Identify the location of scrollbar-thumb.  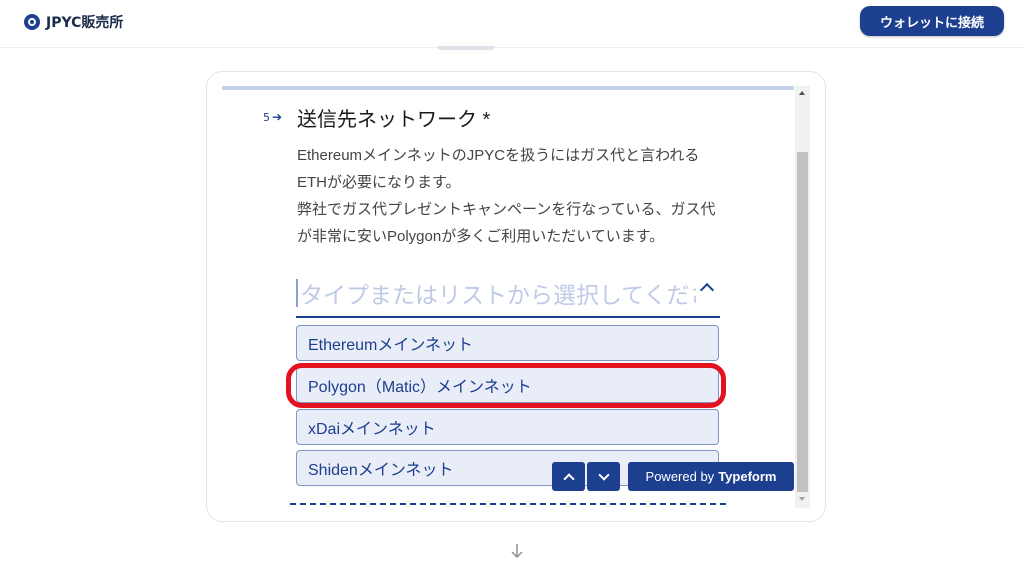
(802, 322).